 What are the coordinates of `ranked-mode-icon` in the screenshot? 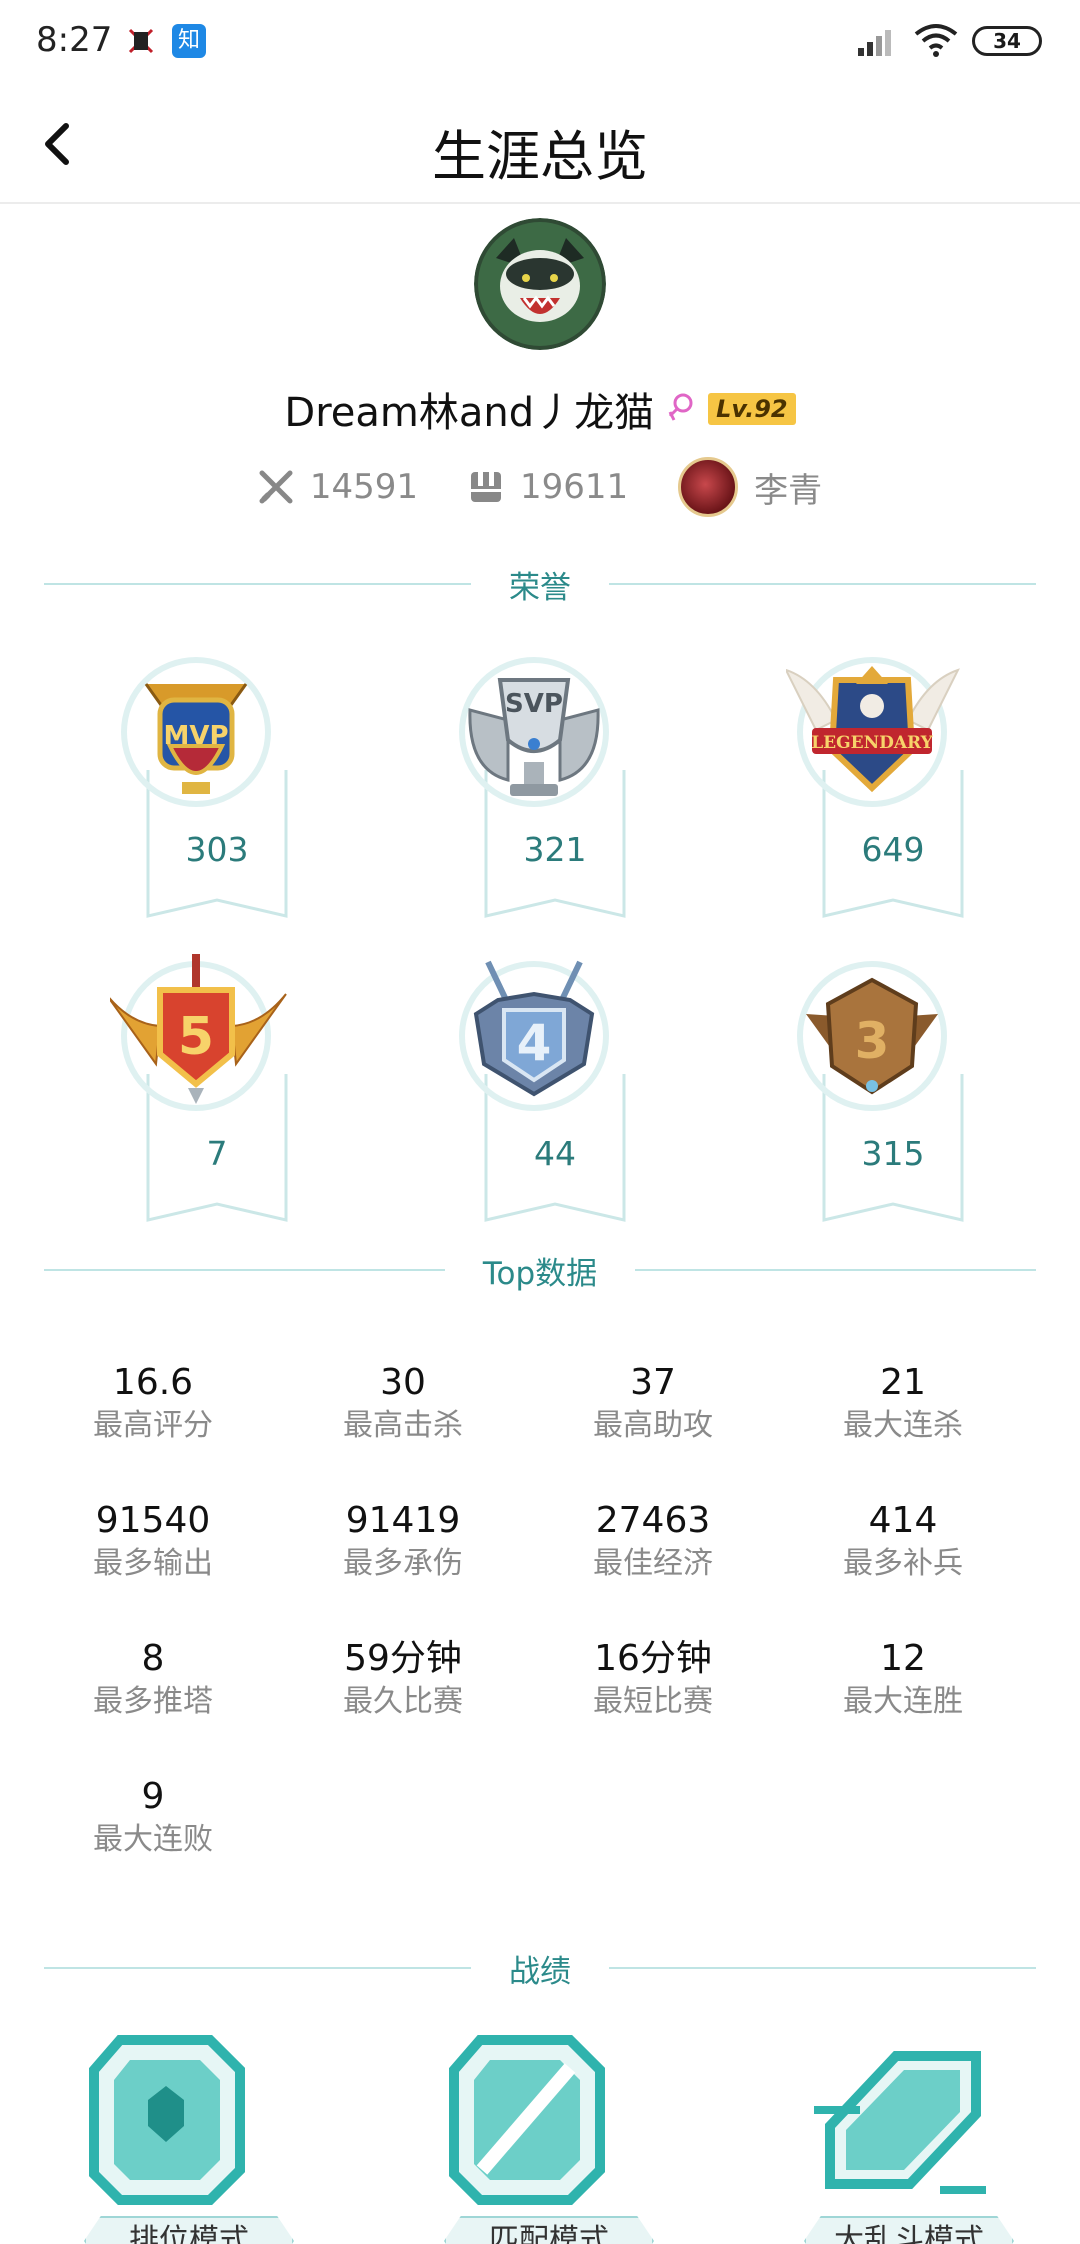 It's located at (167, 2120).